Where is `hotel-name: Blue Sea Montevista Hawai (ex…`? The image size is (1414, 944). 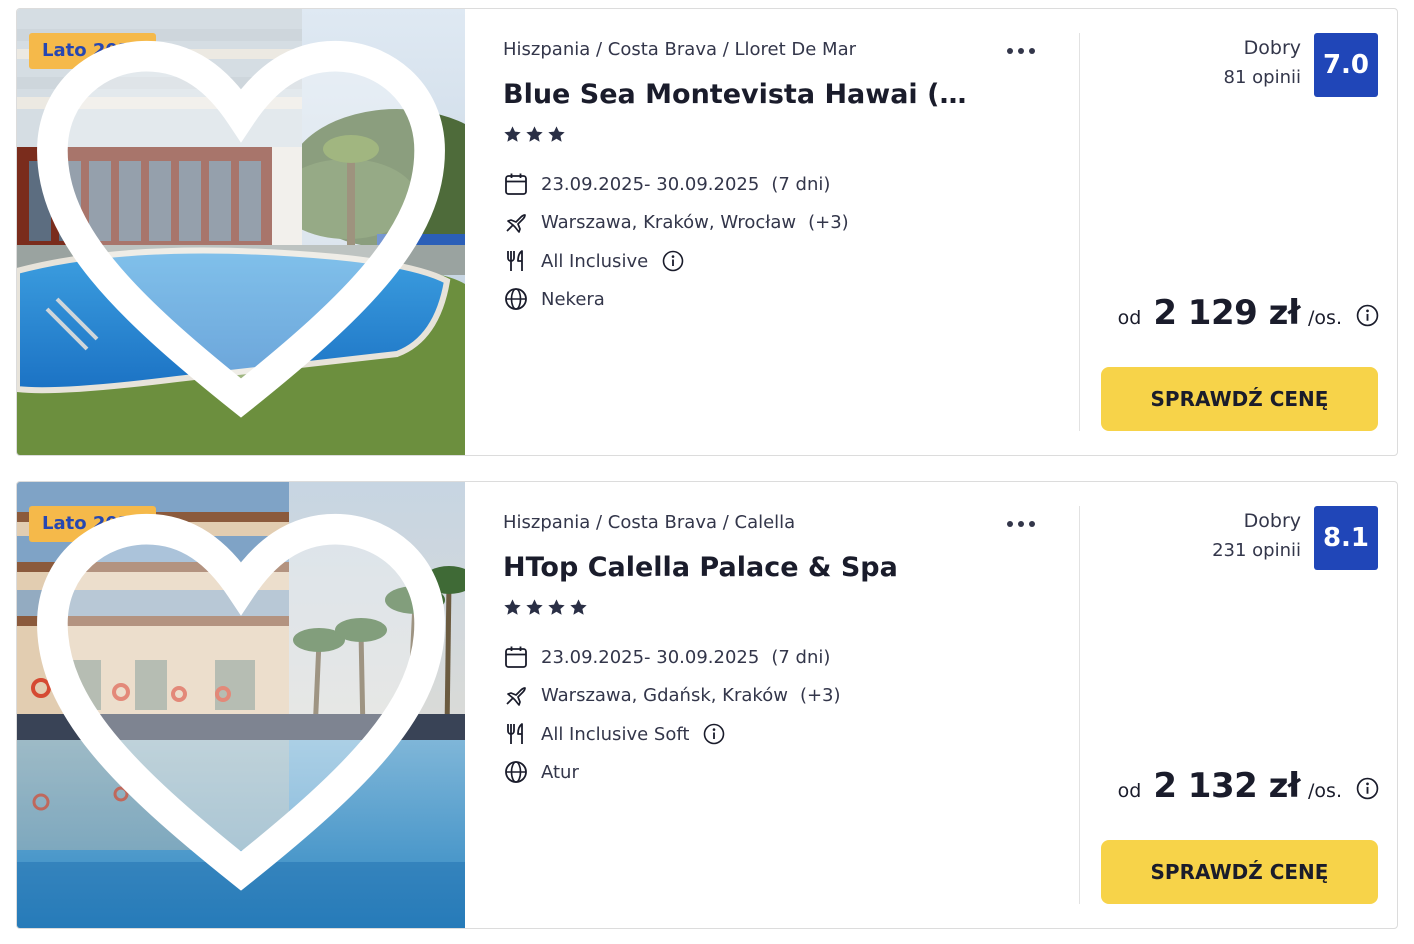 hotel-name: Blue Sea Montevista Hawai (ex… is located at coordinates (743, 94).